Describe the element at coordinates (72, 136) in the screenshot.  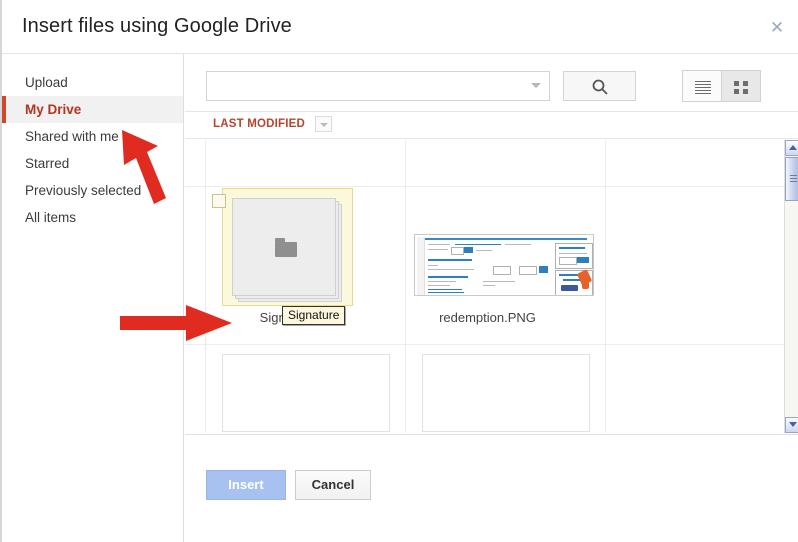
I see `sidebar-item-label: Shared with me` at that location.